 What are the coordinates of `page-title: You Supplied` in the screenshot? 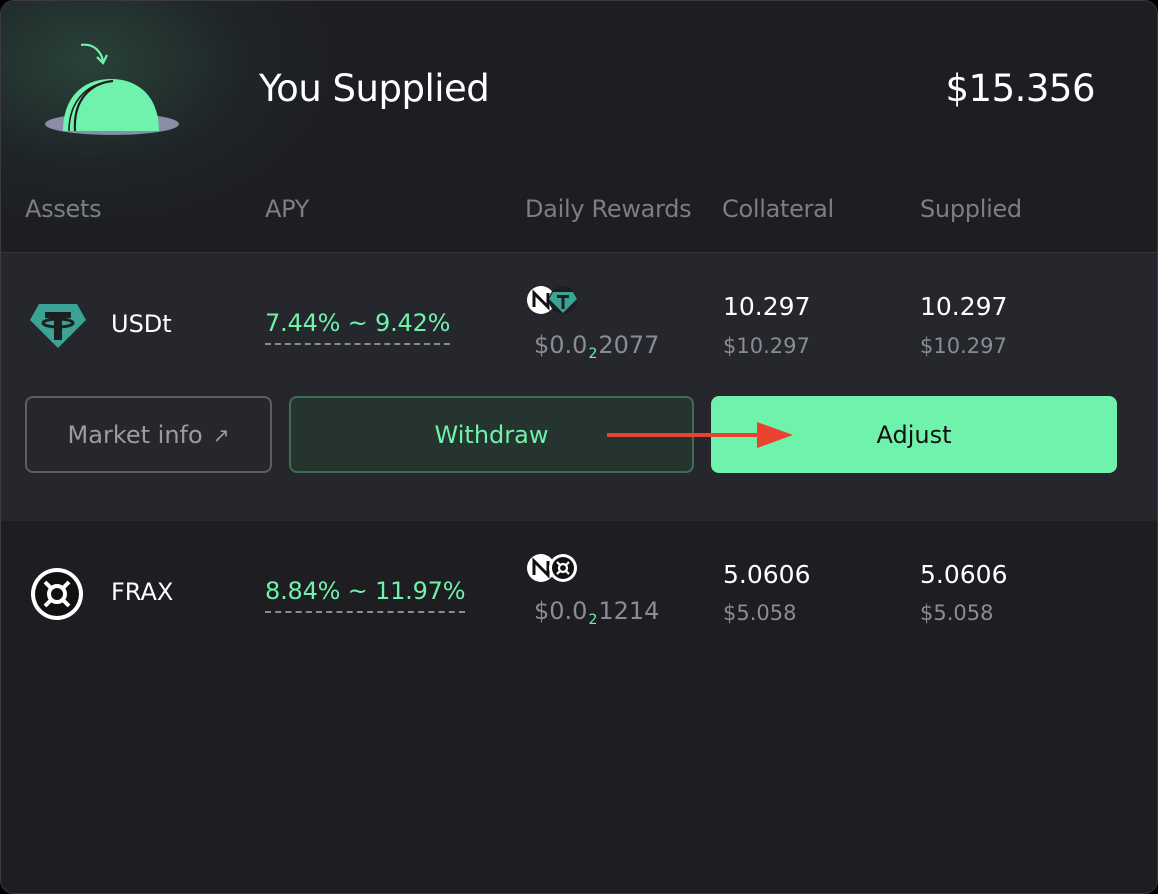 It's located at (374, 88).